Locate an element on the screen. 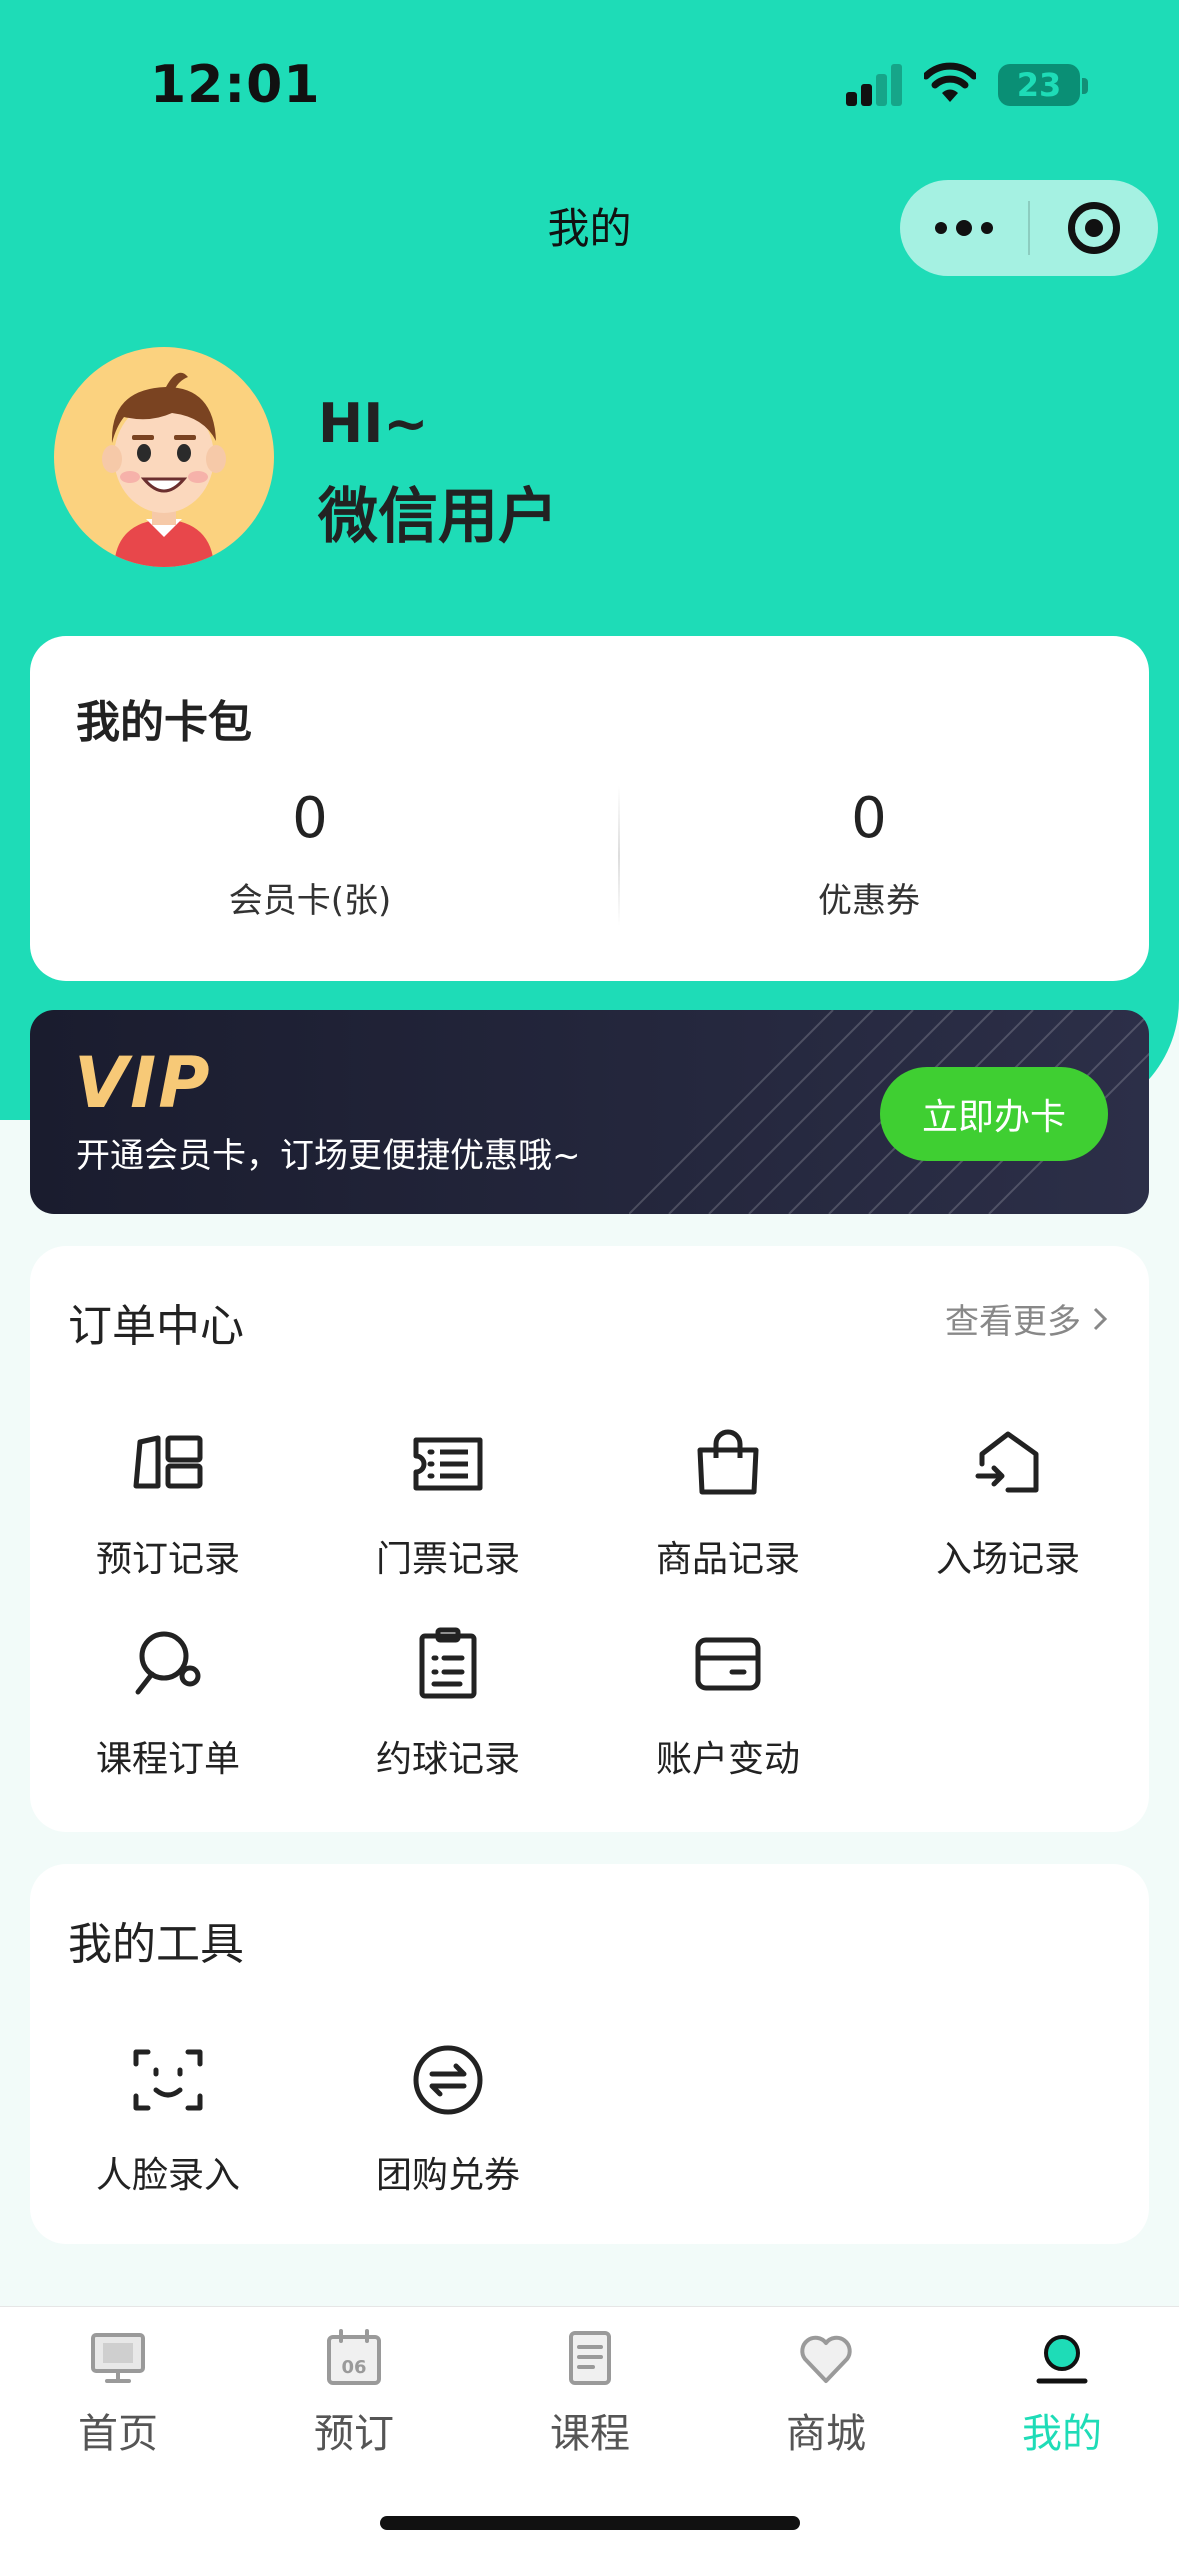 Image resolution: width=1179 pixels, height=2556 pixels. tool-item-label: 团购兑券 is located at coordinates (447, 2175).